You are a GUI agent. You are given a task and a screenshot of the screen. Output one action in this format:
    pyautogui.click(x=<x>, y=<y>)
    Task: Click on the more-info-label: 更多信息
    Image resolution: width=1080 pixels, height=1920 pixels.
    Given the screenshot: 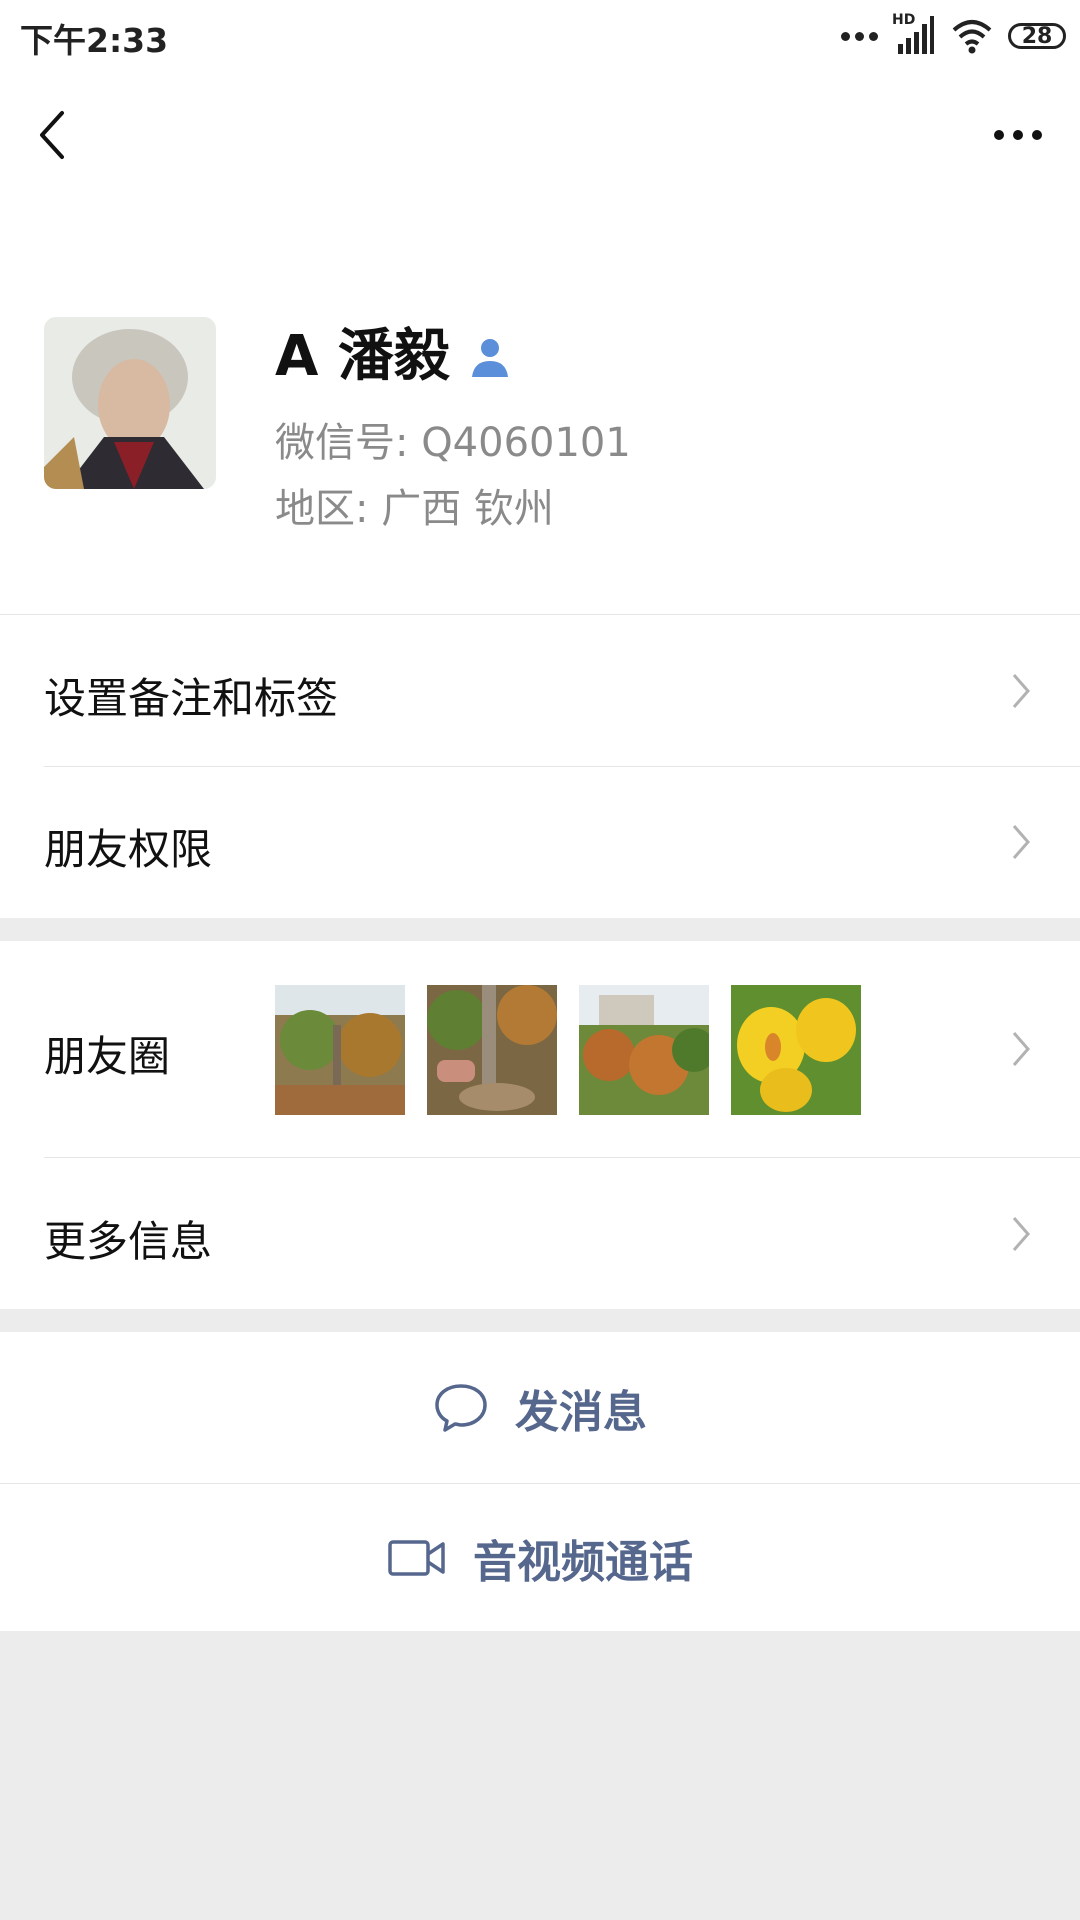 What is the action you would take?
    pyautogui.click(x=128, y=1241)
    